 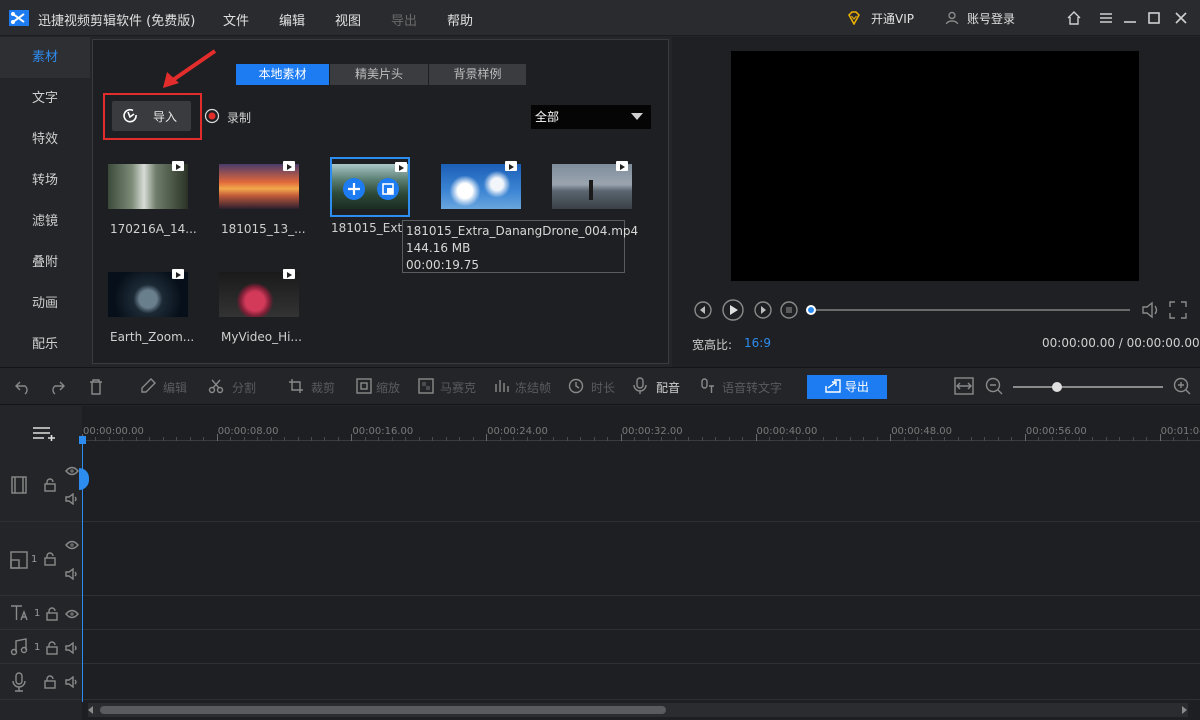 What do you see at coordinates (600, 485) in the screenshot?
I see `video-track` at bounding box center [600, 485].